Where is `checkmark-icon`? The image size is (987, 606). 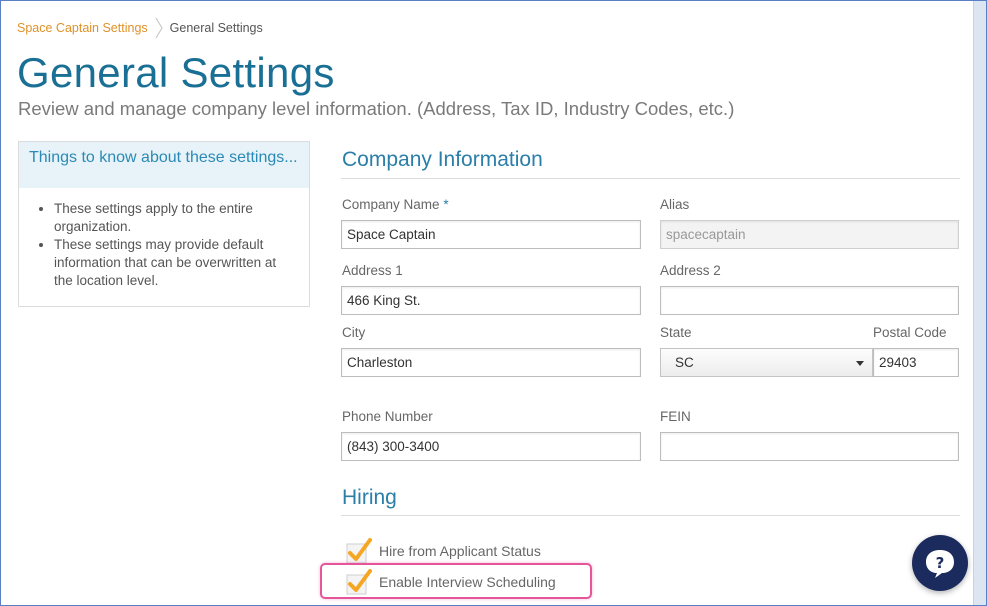
checkmark-icon is located at coordinates (359, 551).